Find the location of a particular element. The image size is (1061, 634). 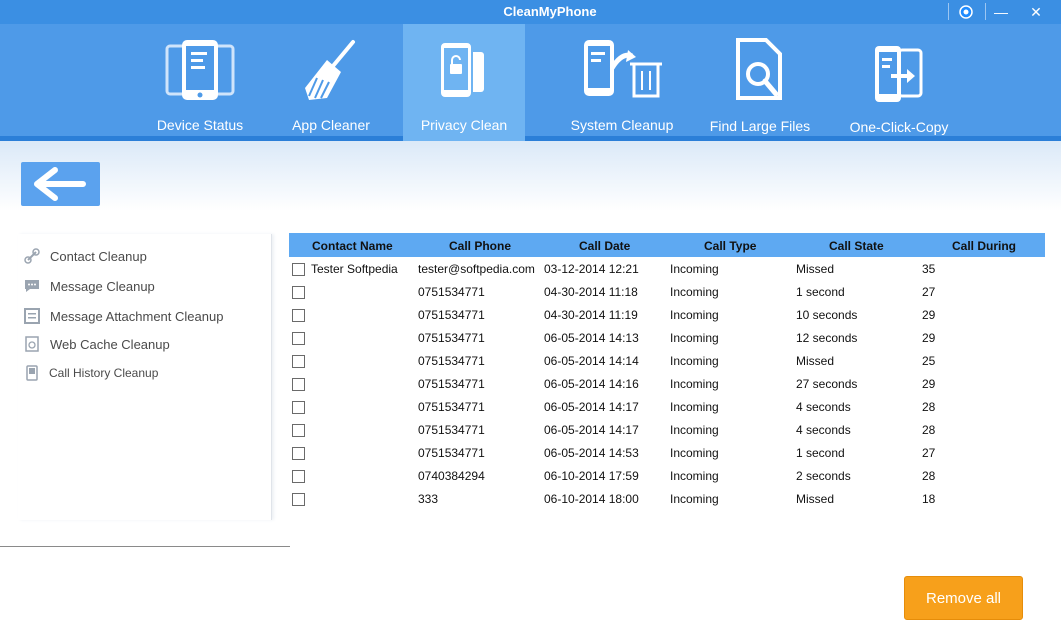

attachment-icon is located at coordinates (32, 316).